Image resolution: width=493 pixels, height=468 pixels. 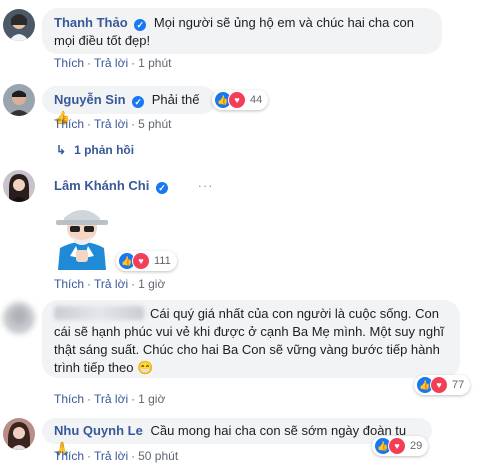 I want to click on comment-actions: Thích · Trả lời · 5 phút, so click(x=113, y=124).